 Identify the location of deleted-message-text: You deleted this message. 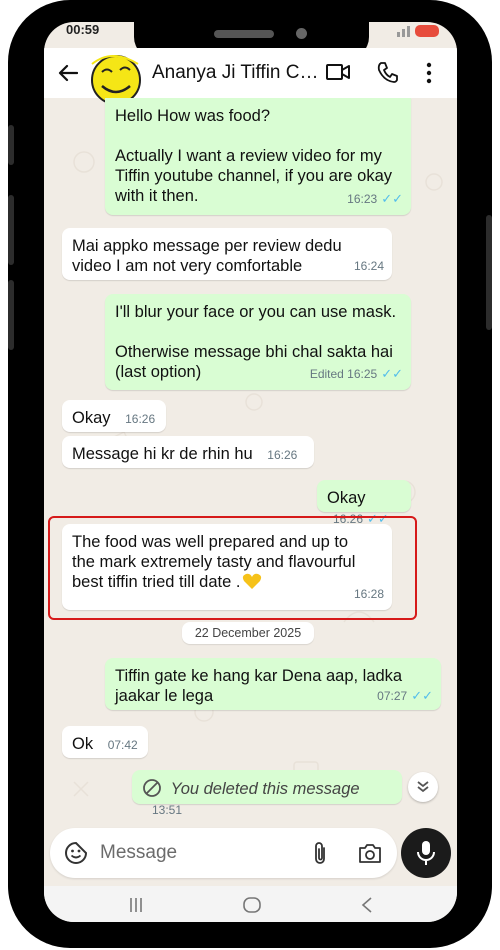
(265, 789).